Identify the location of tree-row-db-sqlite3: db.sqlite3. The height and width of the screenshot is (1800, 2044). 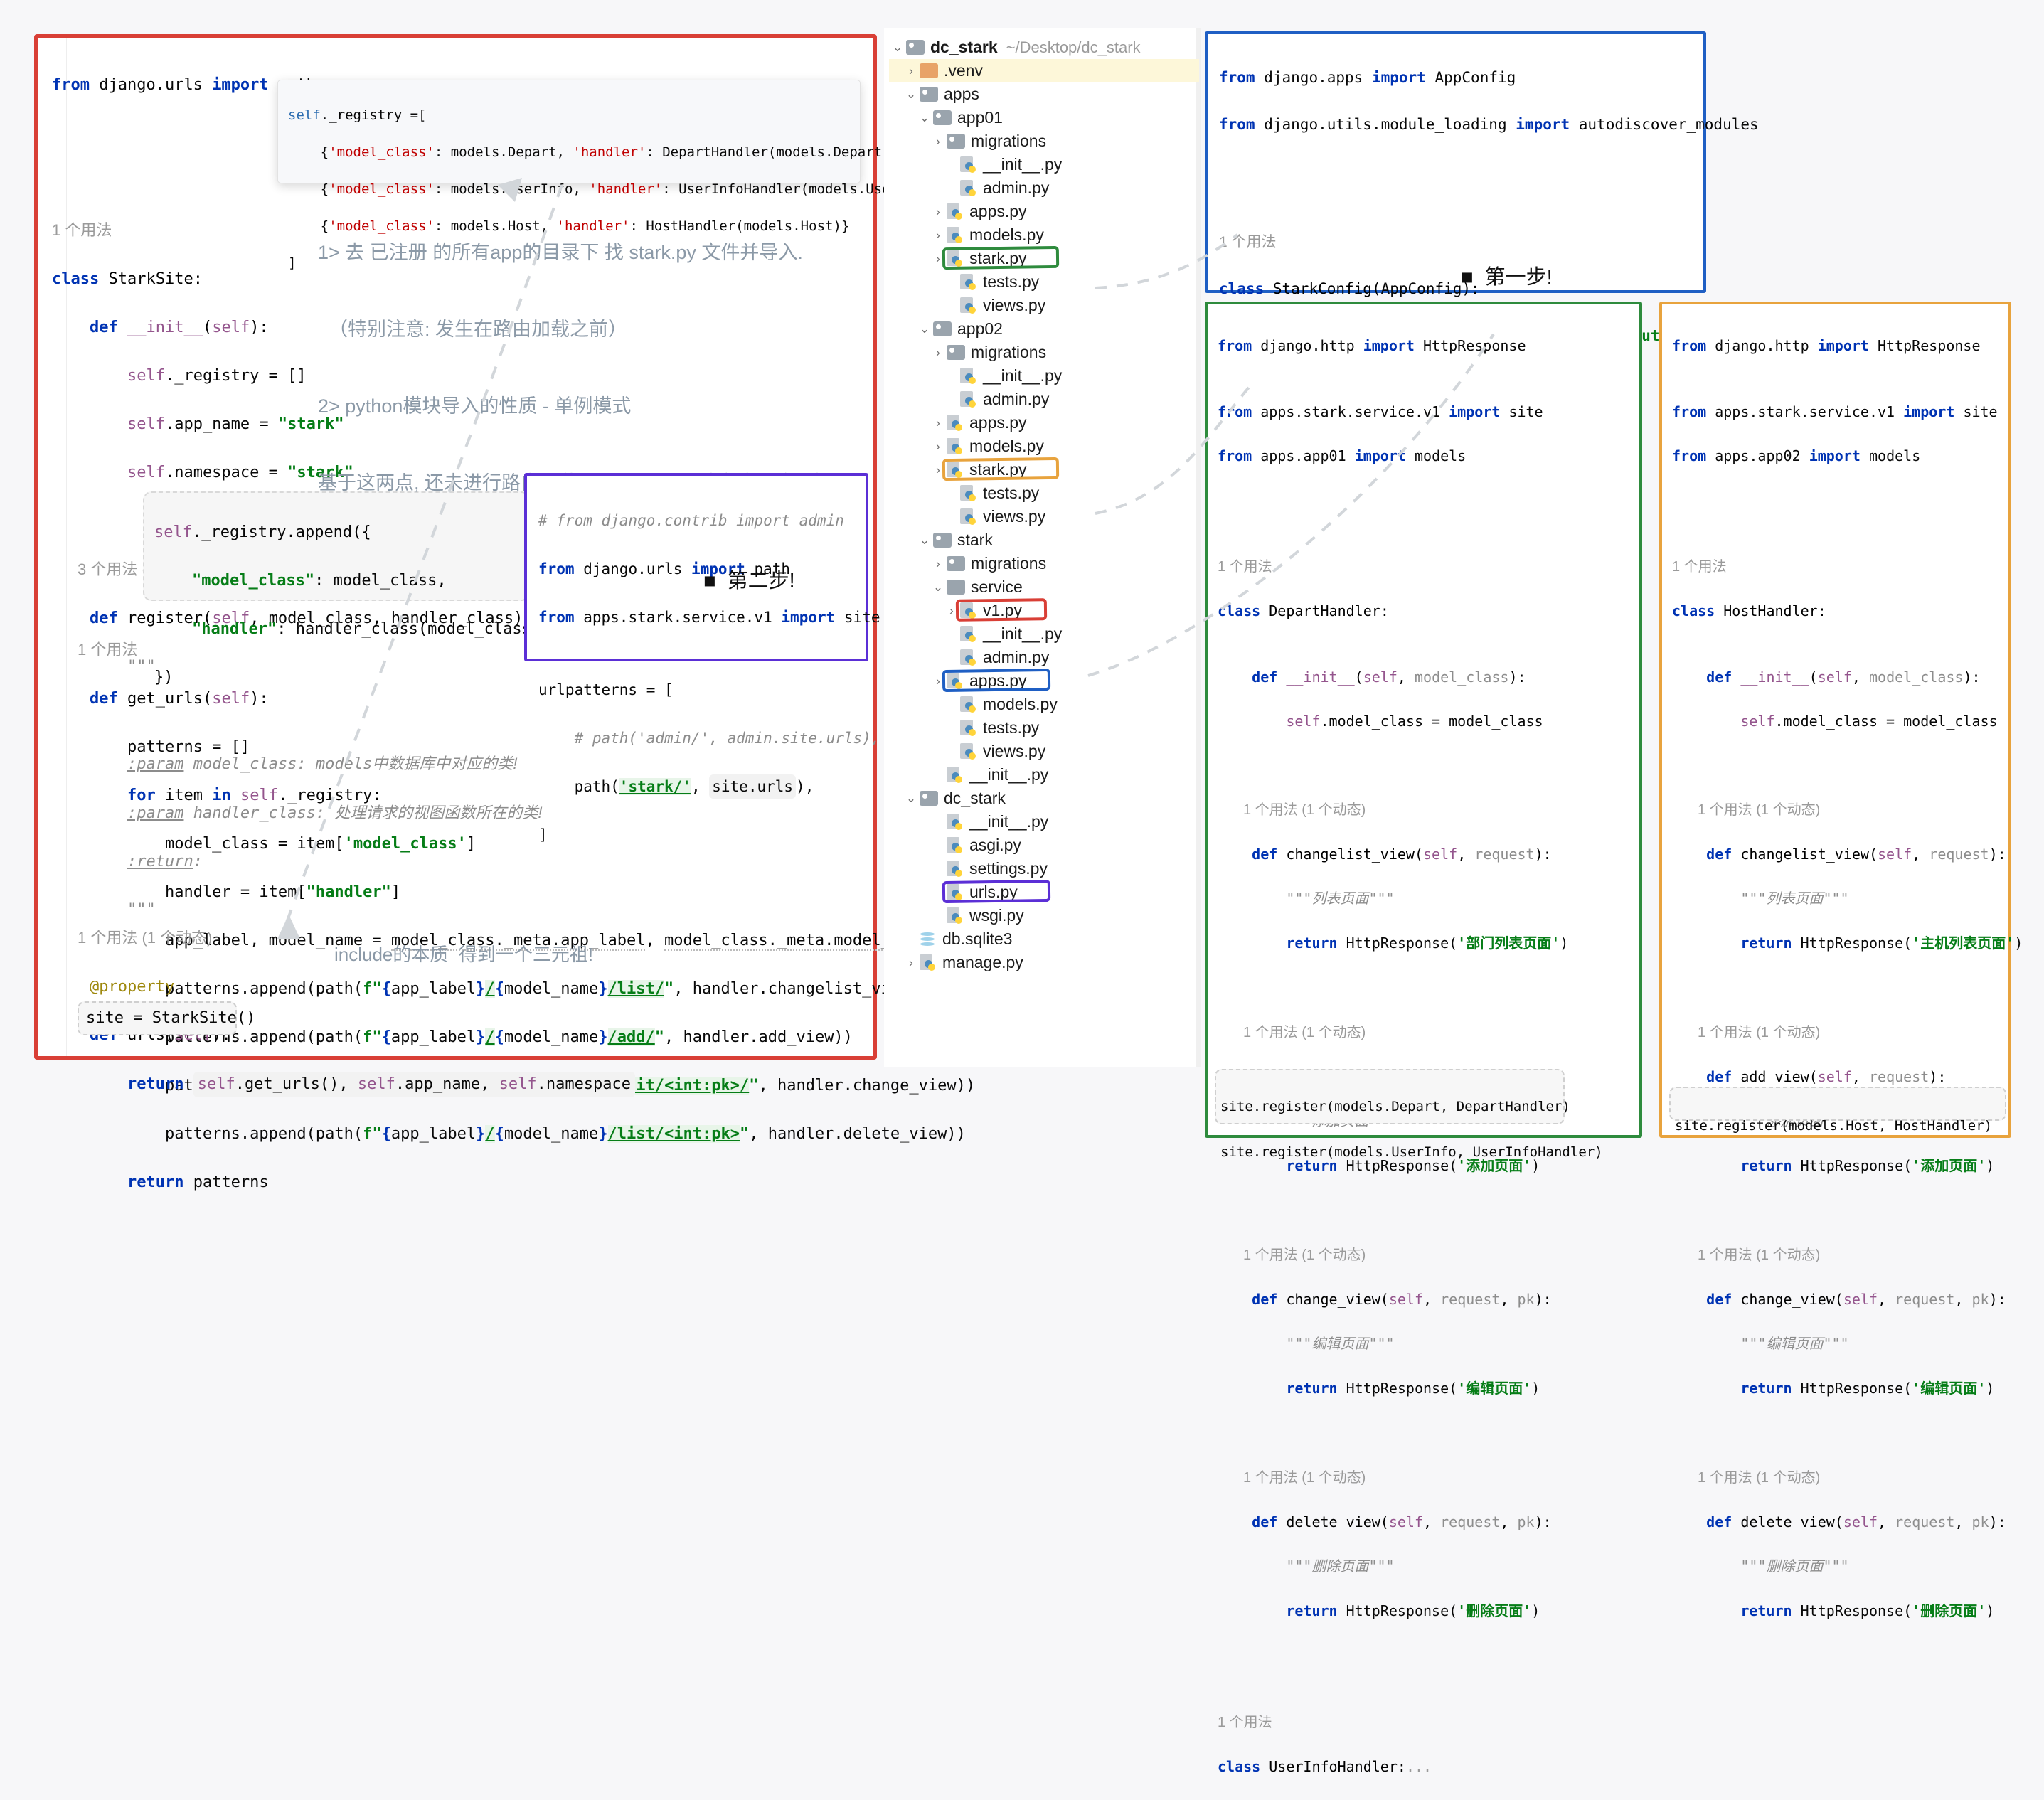
(1044, 939).